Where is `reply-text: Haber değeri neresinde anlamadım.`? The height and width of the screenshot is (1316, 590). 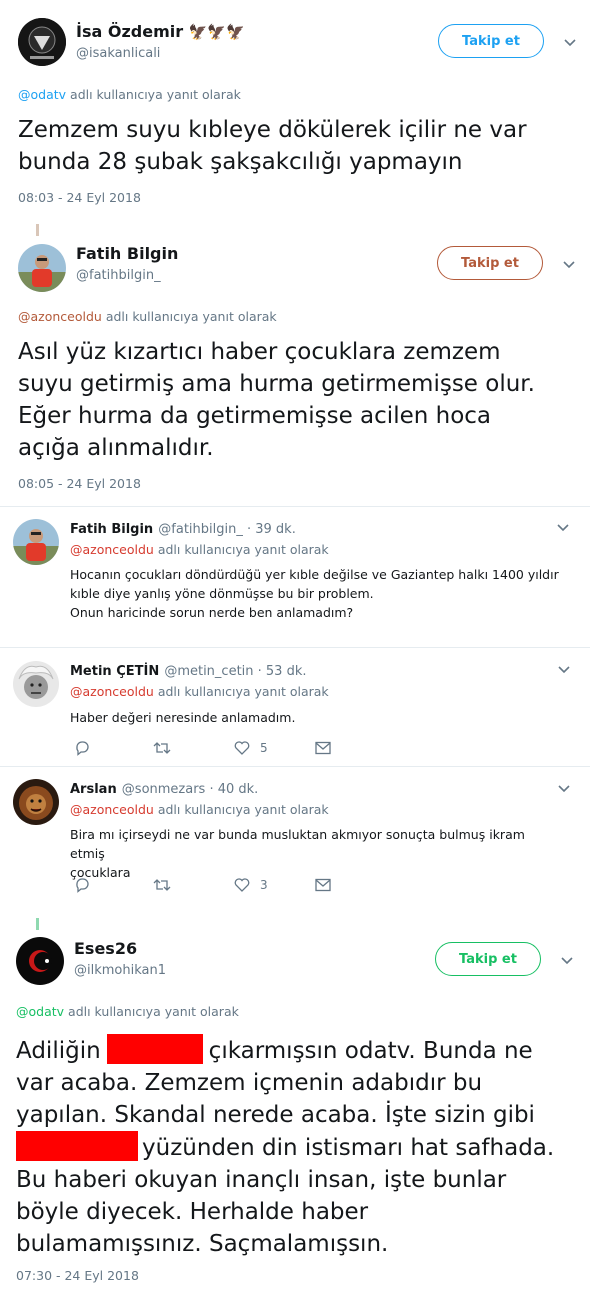
reply-text: Haber değeri neresinde anlamadım. is located at coordinates (183, 717).